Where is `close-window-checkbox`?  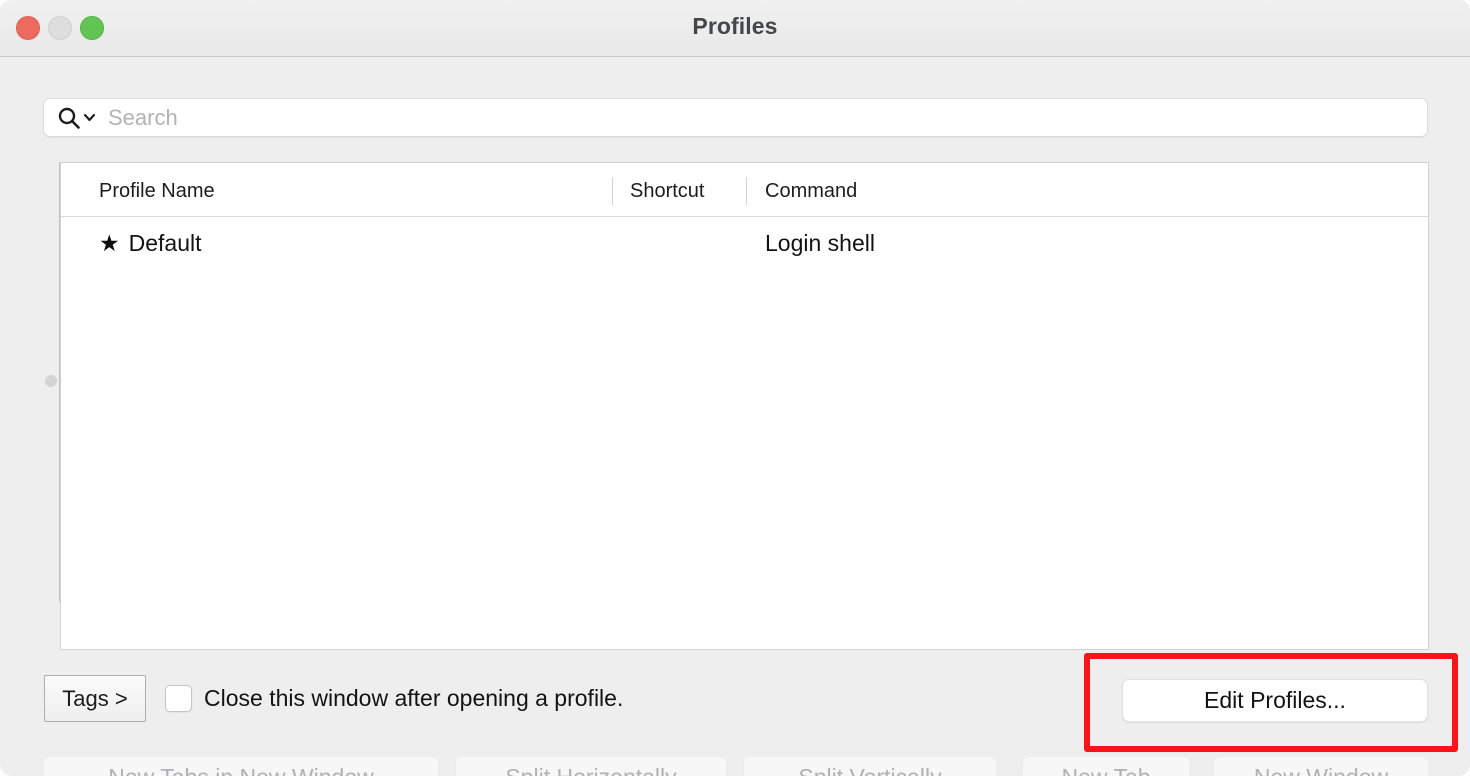
close-window-checkbox is located at coordinates (178, 698).